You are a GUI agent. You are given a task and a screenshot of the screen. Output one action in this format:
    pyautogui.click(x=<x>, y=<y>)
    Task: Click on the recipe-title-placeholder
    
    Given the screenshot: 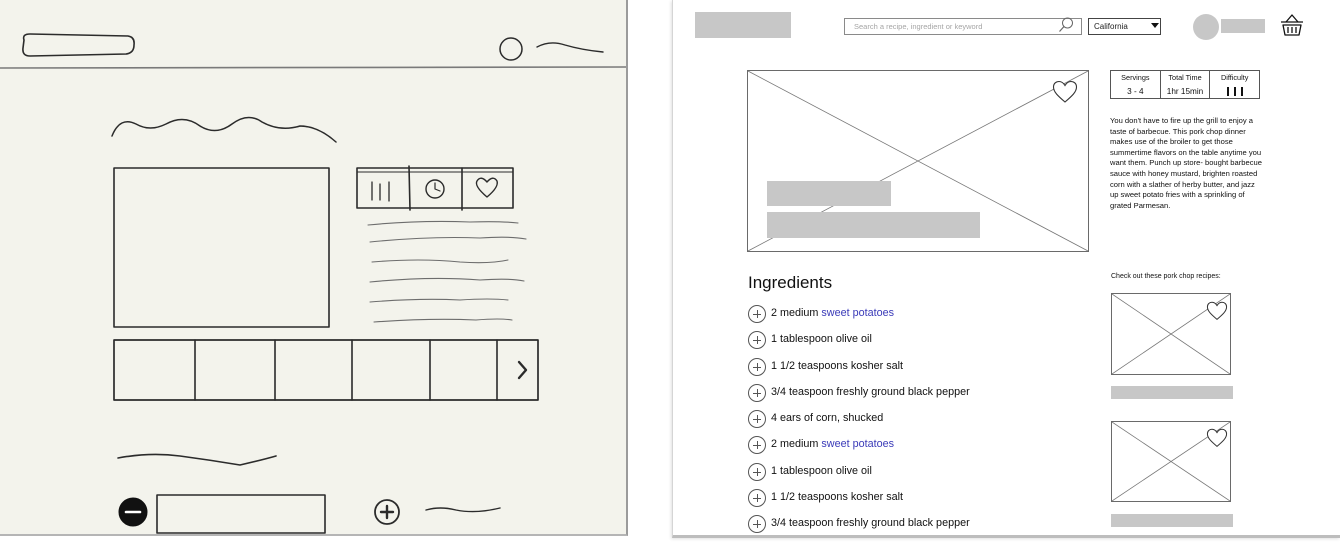 What is the action you would take?
    pyautogui.click(x=829, y=193)
    